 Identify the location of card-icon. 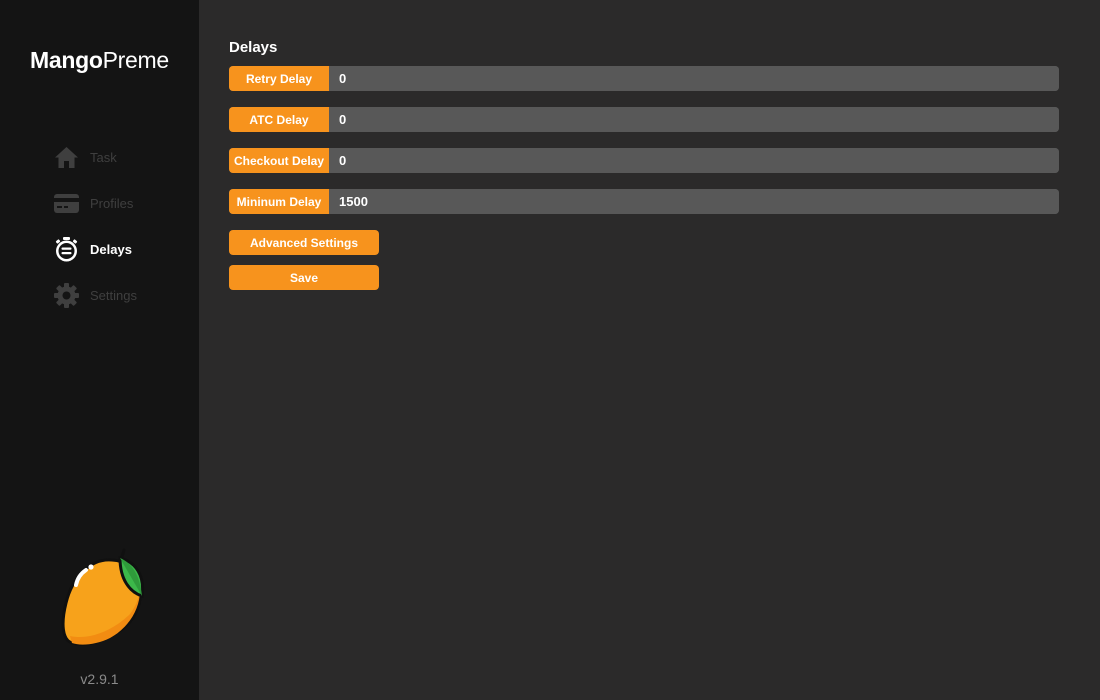
(66, 203).